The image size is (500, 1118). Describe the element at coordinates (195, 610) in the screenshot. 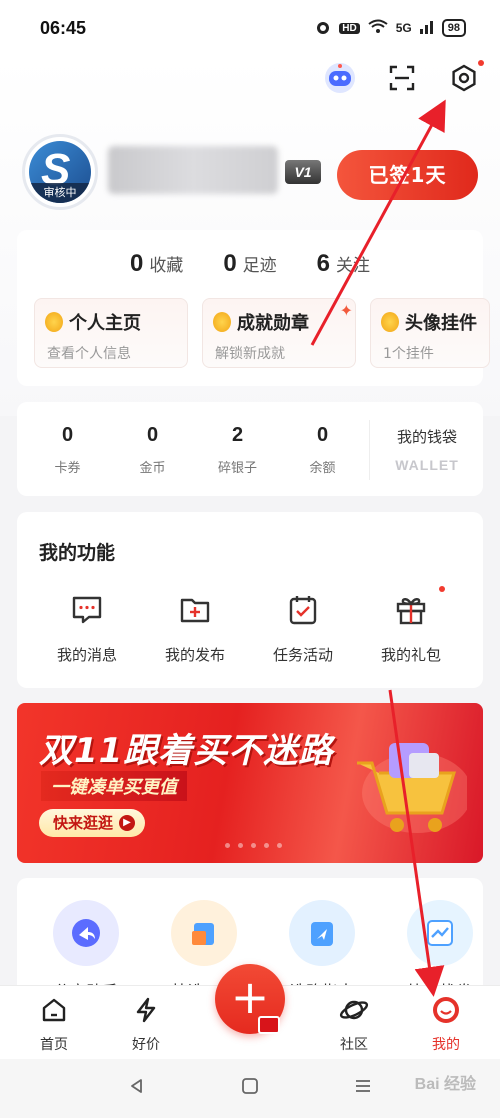

I see `publish-icon` at that location.